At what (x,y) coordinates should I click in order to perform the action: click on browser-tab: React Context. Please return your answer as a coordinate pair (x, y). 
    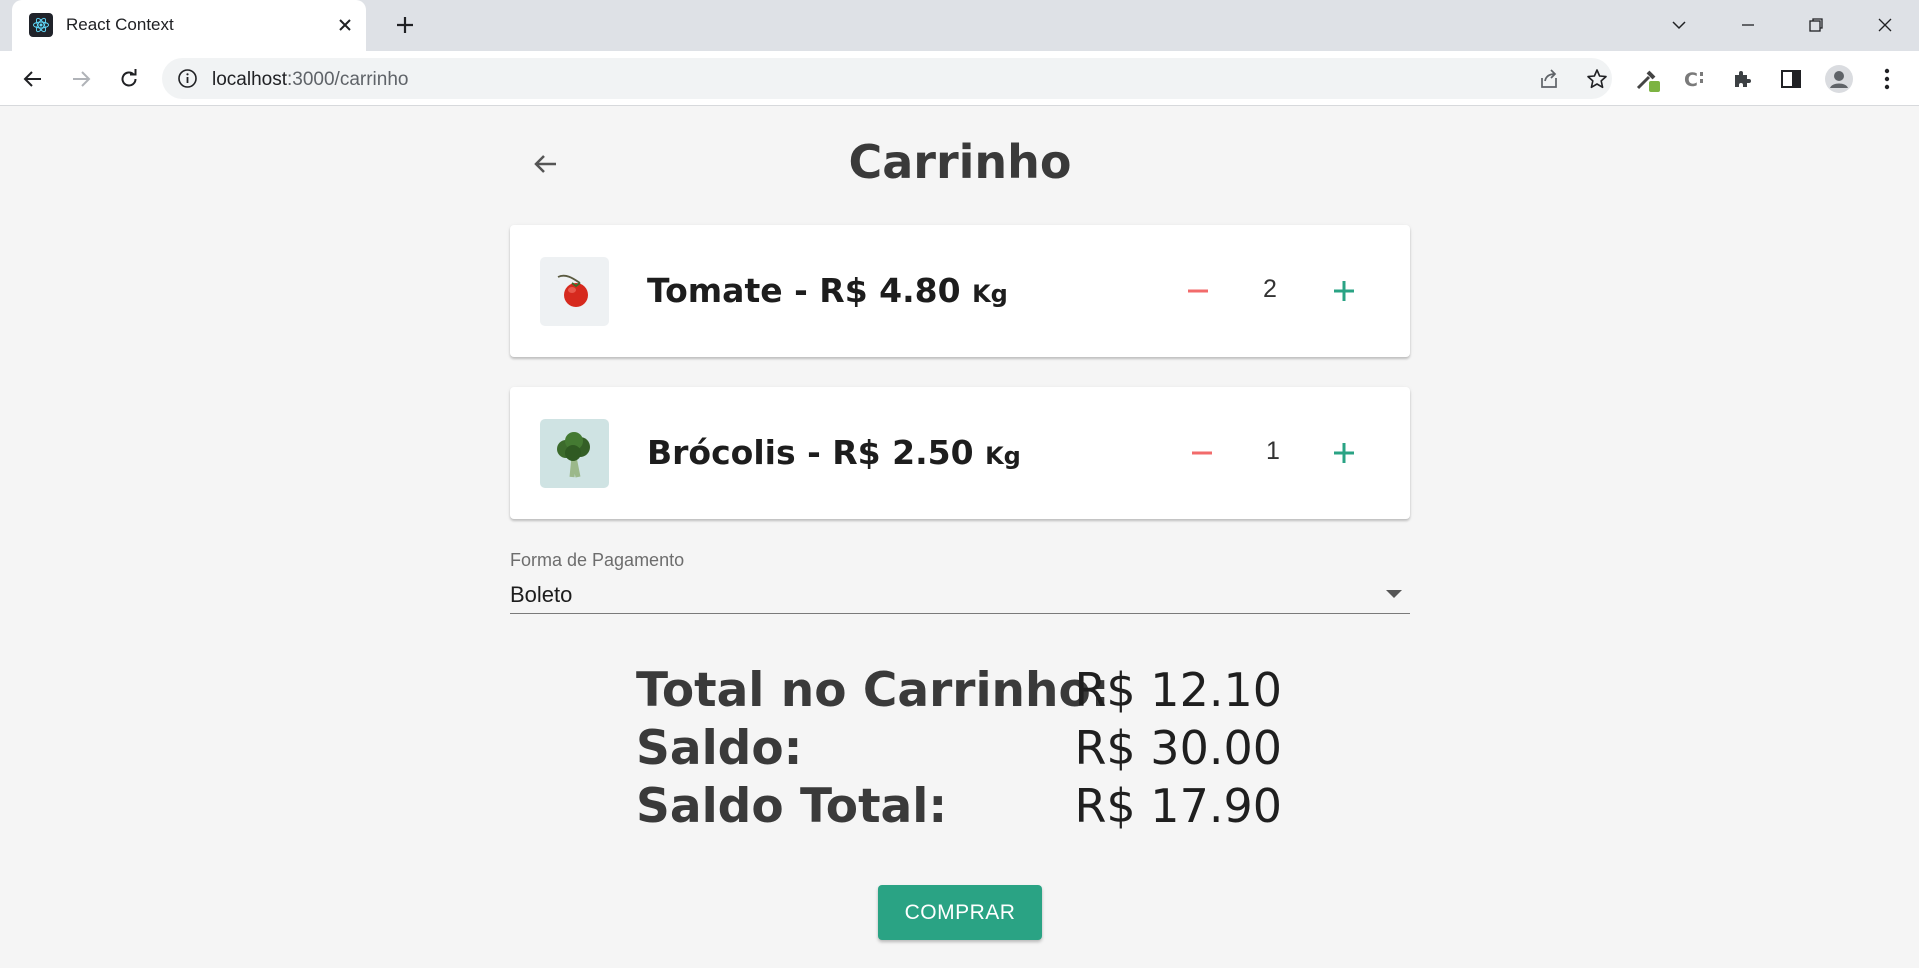
    Looking at the image, I should click on (189, 25).